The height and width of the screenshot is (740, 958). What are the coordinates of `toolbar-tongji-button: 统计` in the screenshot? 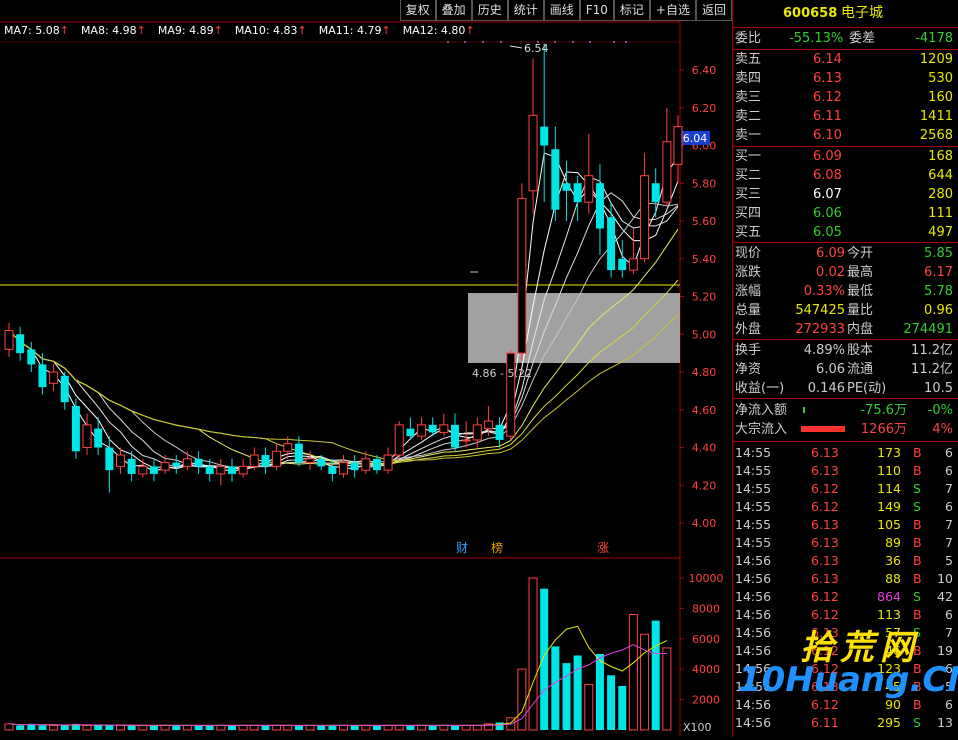 It's located at (525, 10).